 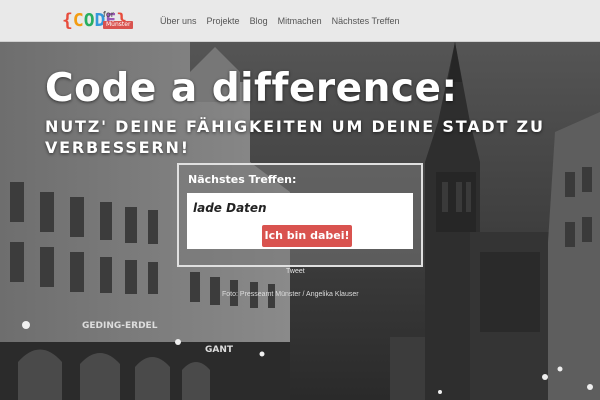 I want to click on nav-link-ueber-uns: Über uns, so click(x=178, y=21).